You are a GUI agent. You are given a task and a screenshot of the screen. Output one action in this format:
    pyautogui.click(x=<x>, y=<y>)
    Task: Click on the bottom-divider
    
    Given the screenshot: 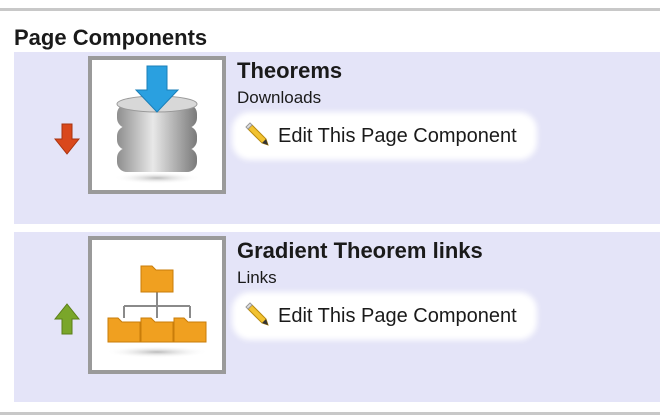 What is the action you would take?
    pyautogui.click(x=330, y=413)
    